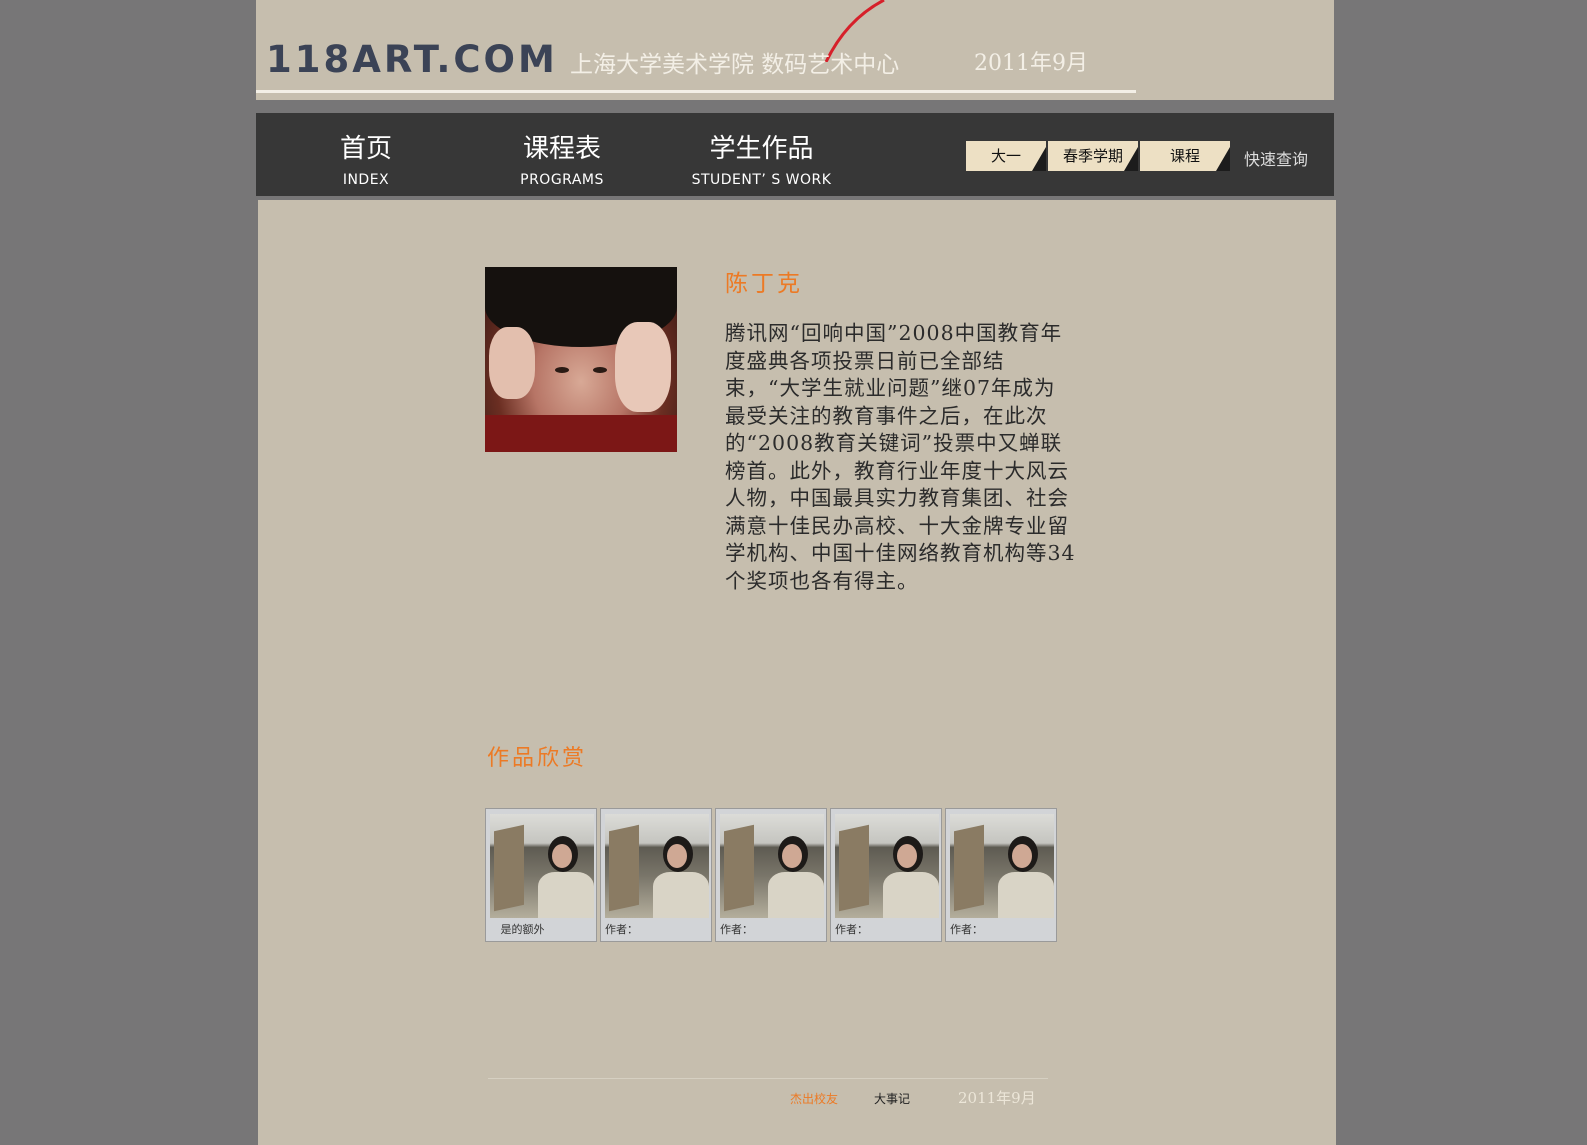 This screenshot has width=1587, height=1145. What do you see at coordinates (561, 149) in the screenshot?
I see `nav-item-programs-label: 课程表` at bounding box center [561, 149].